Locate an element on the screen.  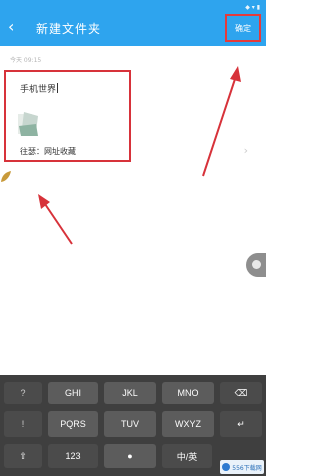
key-question: ? is located at coordinates (23, 393).